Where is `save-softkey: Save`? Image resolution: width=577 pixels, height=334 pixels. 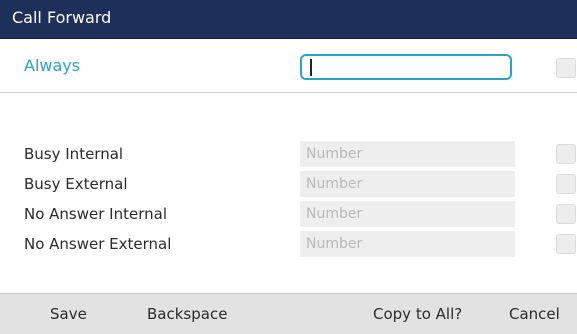
save-softkey: Save is located at coordinates (68, 314).